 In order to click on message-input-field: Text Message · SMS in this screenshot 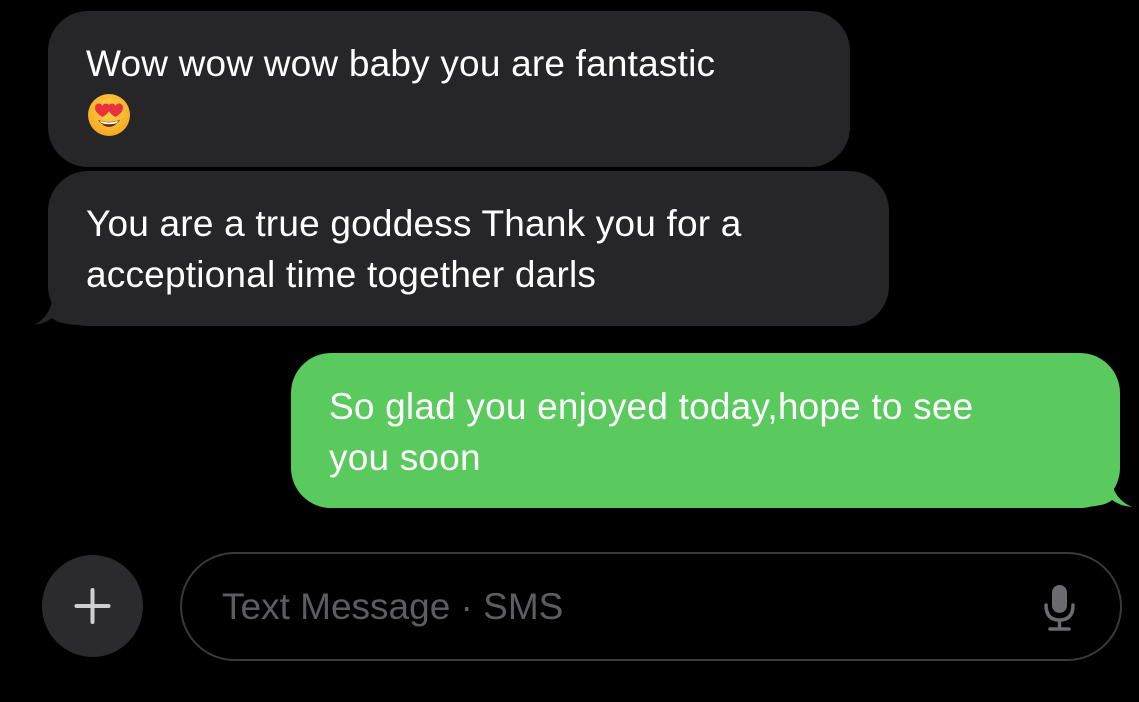, I will do `click(651, 606)`.